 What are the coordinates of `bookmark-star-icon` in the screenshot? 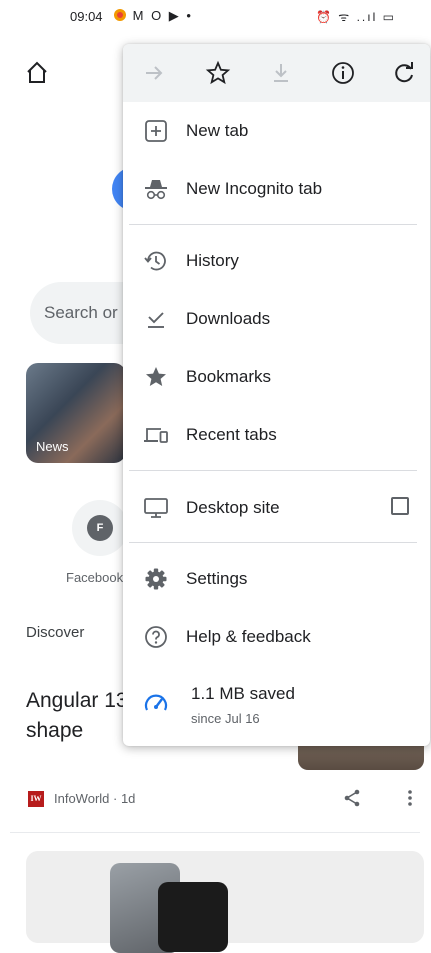 It's located at (218, 72).